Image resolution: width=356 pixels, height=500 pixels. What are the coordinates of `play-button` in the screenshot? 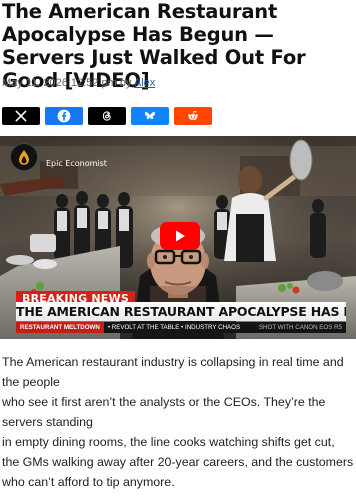 It's located at (180, 236).